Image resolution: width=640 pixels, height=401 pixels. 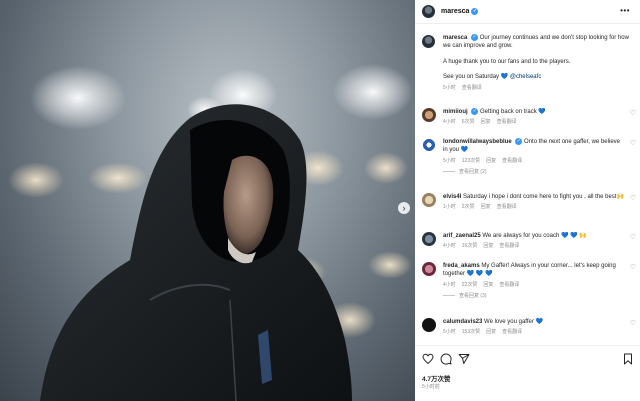 What do you see at coordinates (513, 322) in the screenshot?
I see `comment-text: We love you gaffer 💙` at bounding box center [513, 322].